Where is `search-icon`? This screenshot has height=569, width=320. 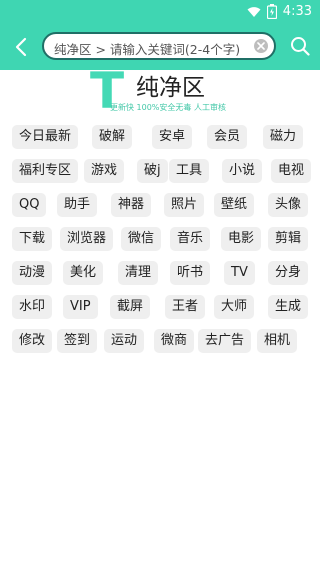
search-icon is located at coordinates (300, 46).